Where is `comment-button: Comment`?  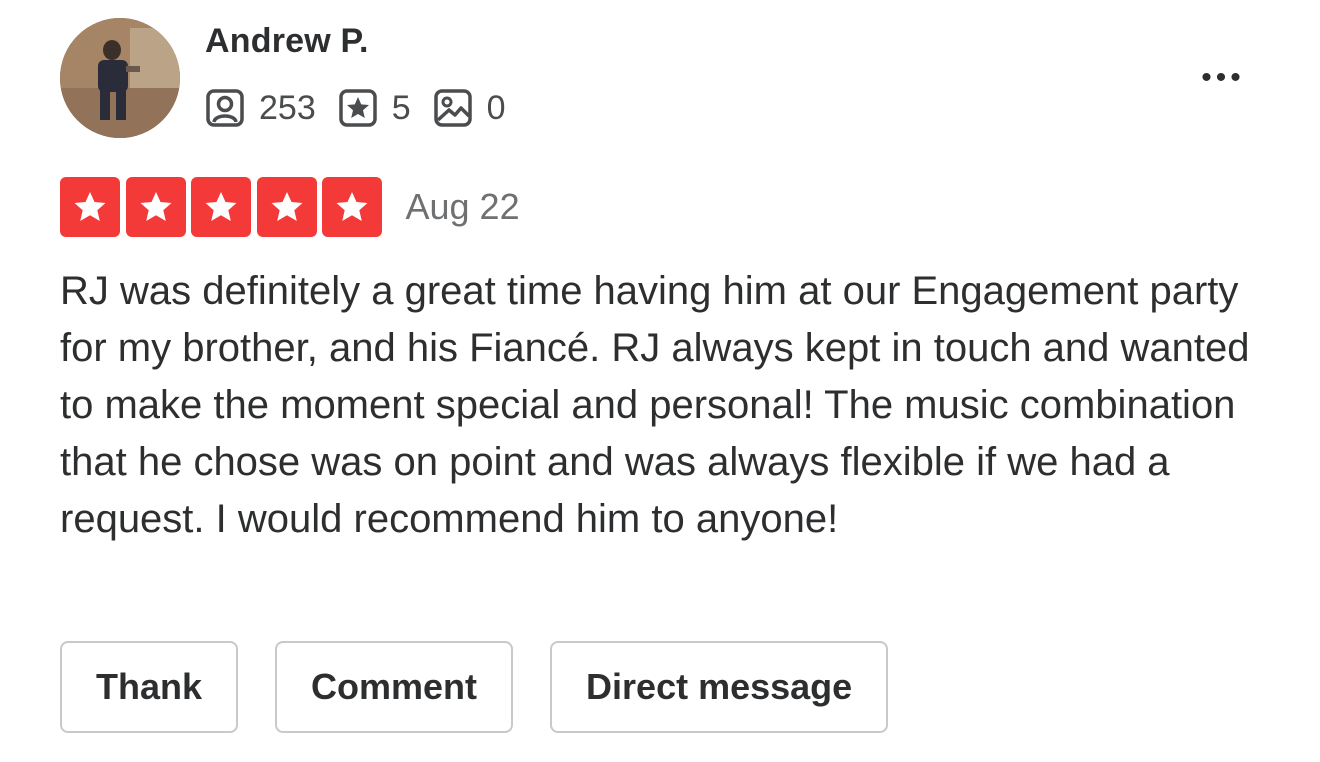
comment-button: Comment is located at coordinates (394, 687).